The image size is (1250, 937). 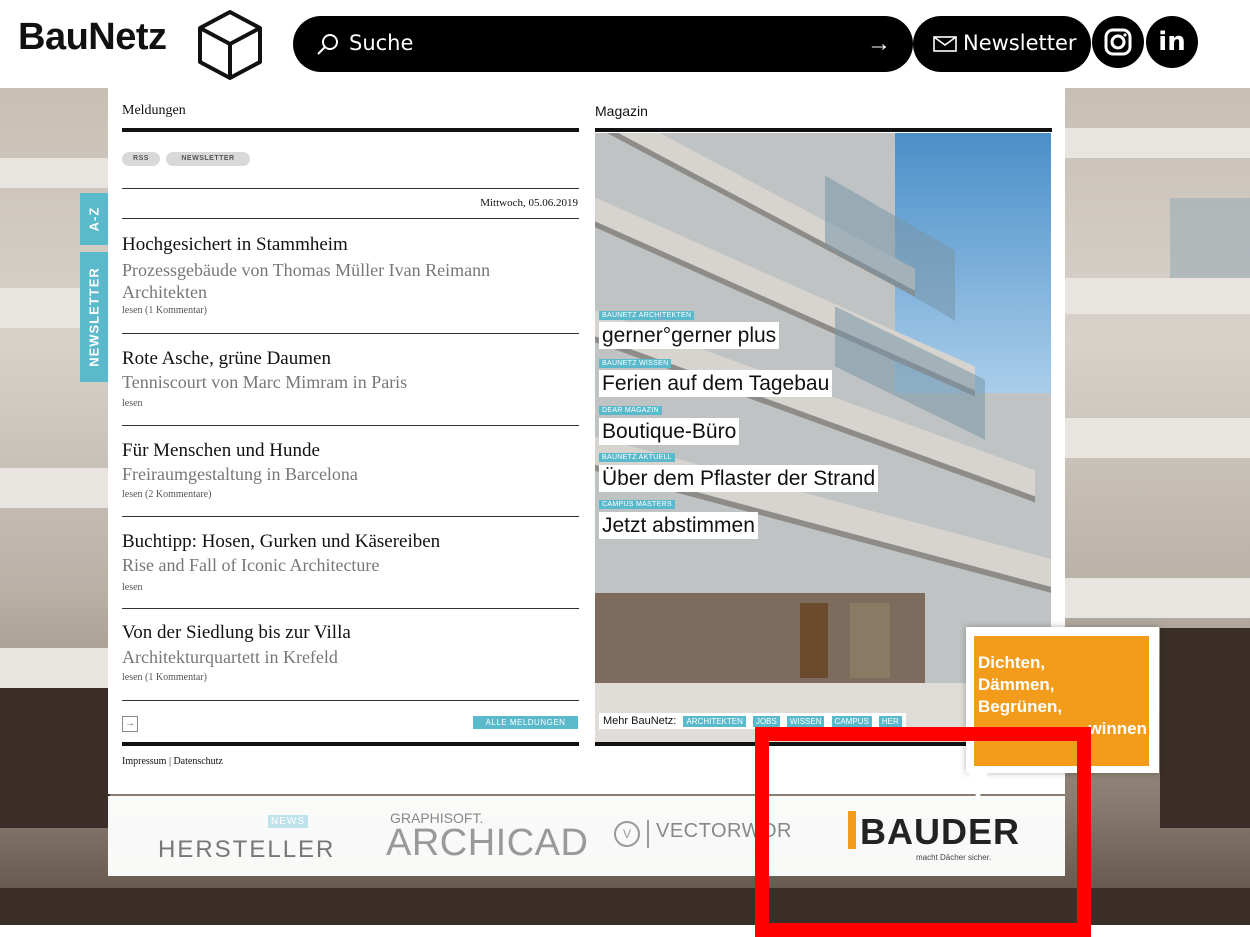 I want to click on door, so click(x=814, y=640).